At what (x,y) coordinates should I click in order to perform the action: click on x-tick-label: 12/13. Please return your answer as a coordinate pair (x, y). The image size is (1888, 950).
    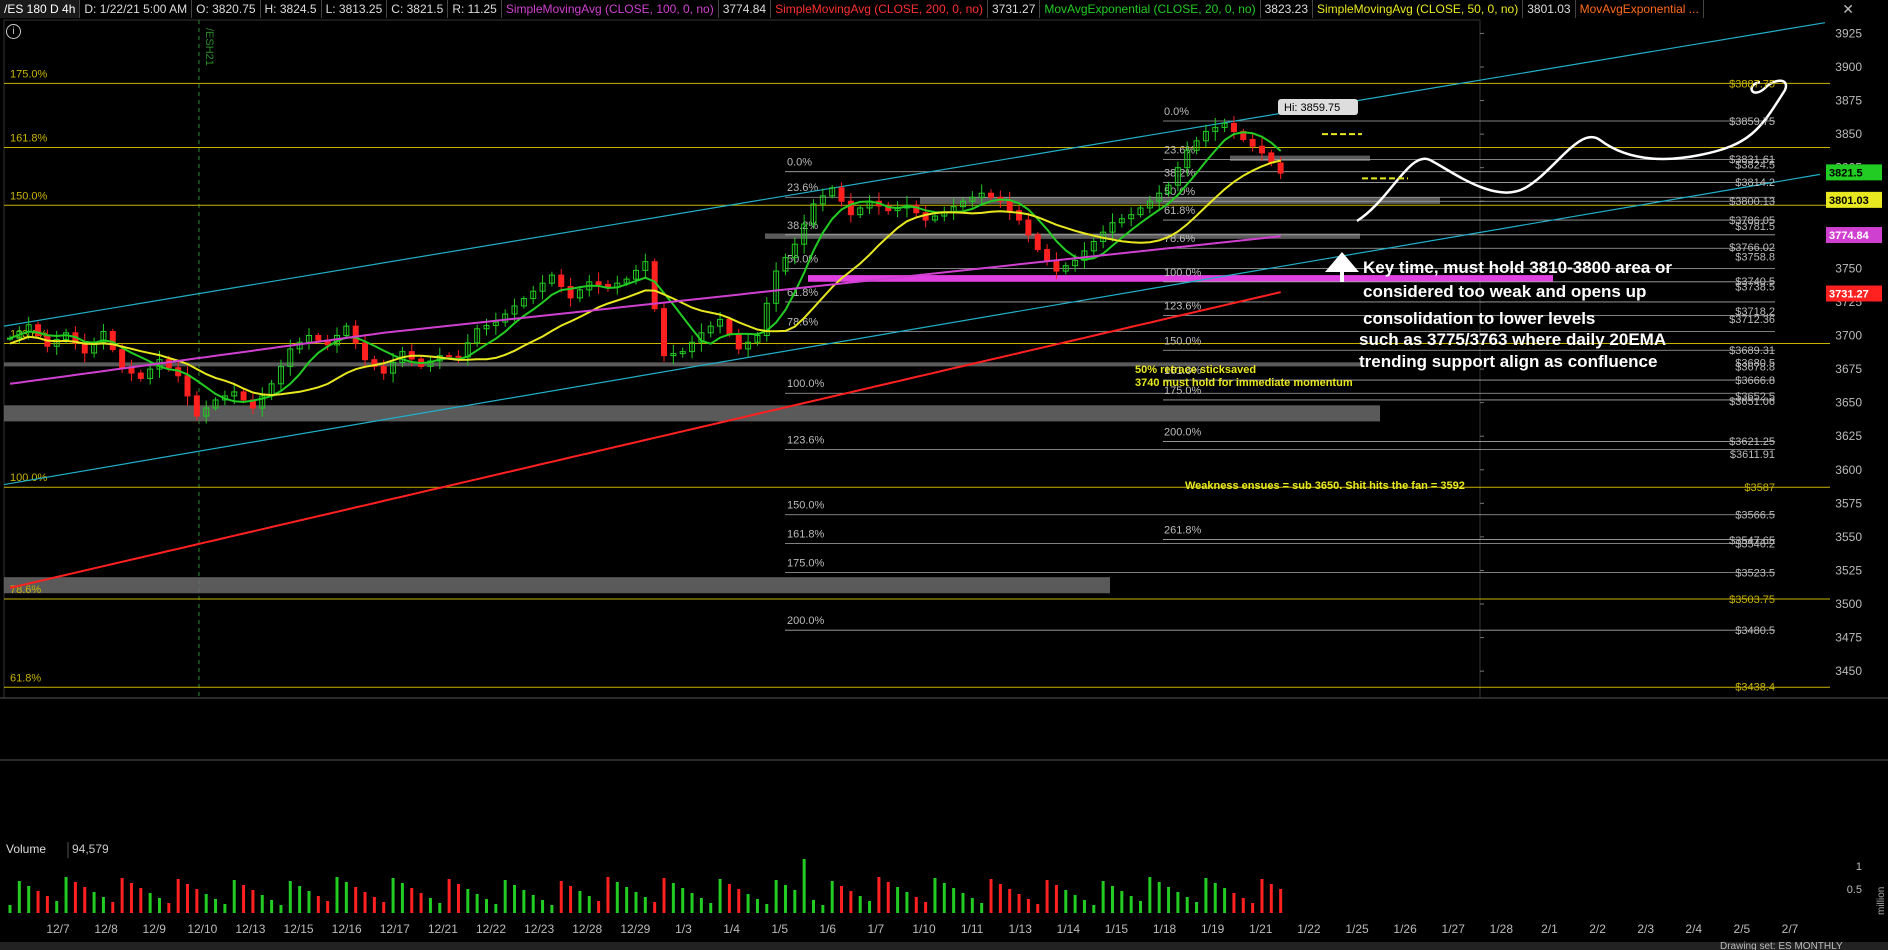
    Looking at the image, I should click on (250, 929).